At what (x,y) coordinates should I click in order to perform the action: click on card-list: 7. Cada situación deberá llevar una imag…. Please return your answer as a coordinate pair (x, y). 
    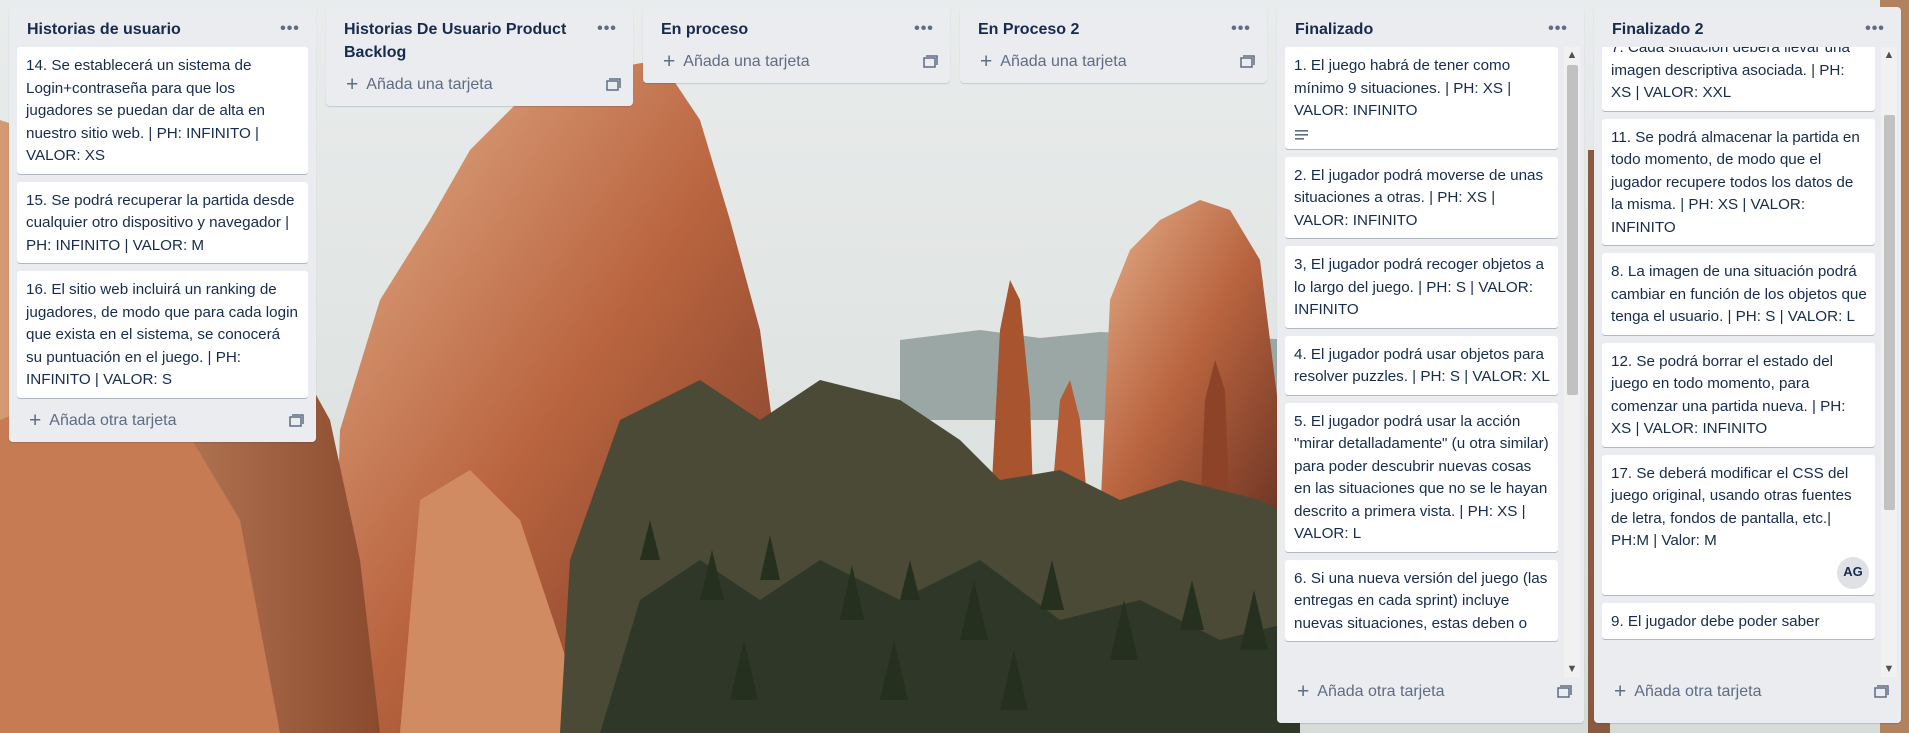
    Looking at the image, I should click on (1747, 343).